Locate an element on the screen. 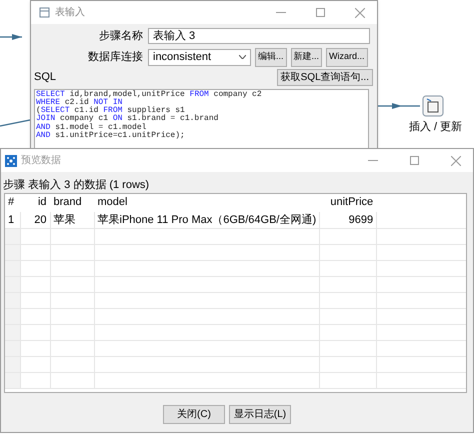 The height and width of the screenshot is (435, 474). connection-dropdown: inconsistent is located at coordinates (199, 57).